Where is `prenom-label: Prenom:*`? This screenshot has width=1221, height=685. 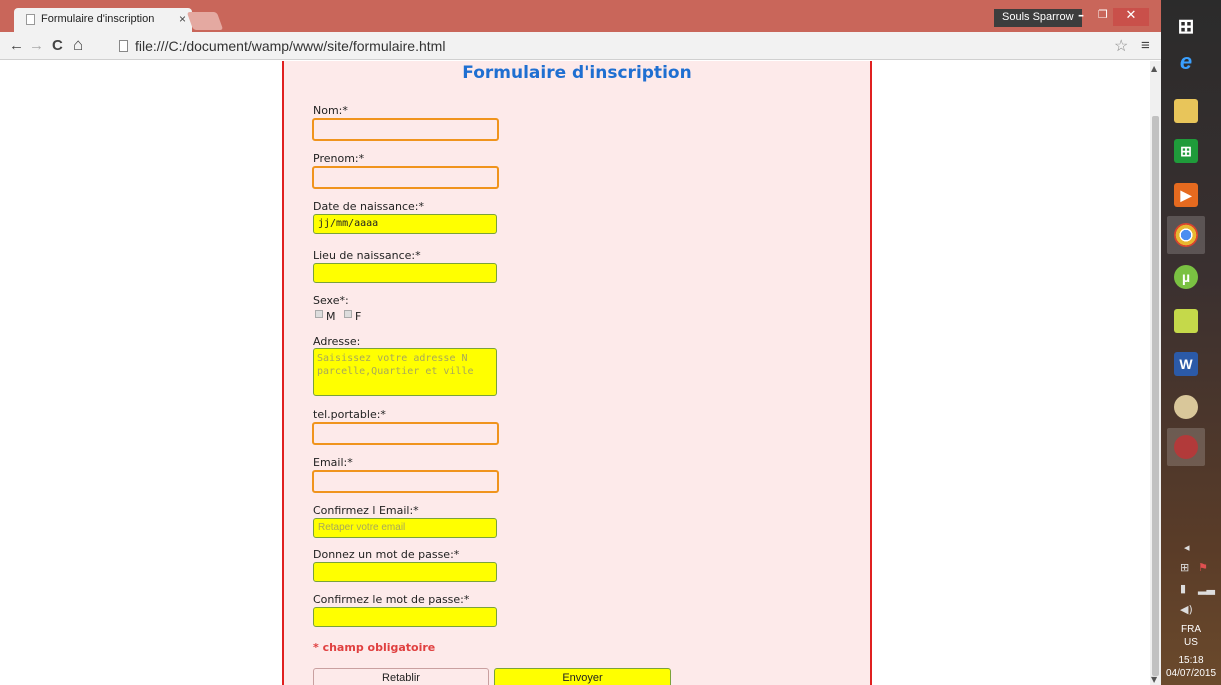
prenom-label: Prenom:* is located at coordinates (339, 158).